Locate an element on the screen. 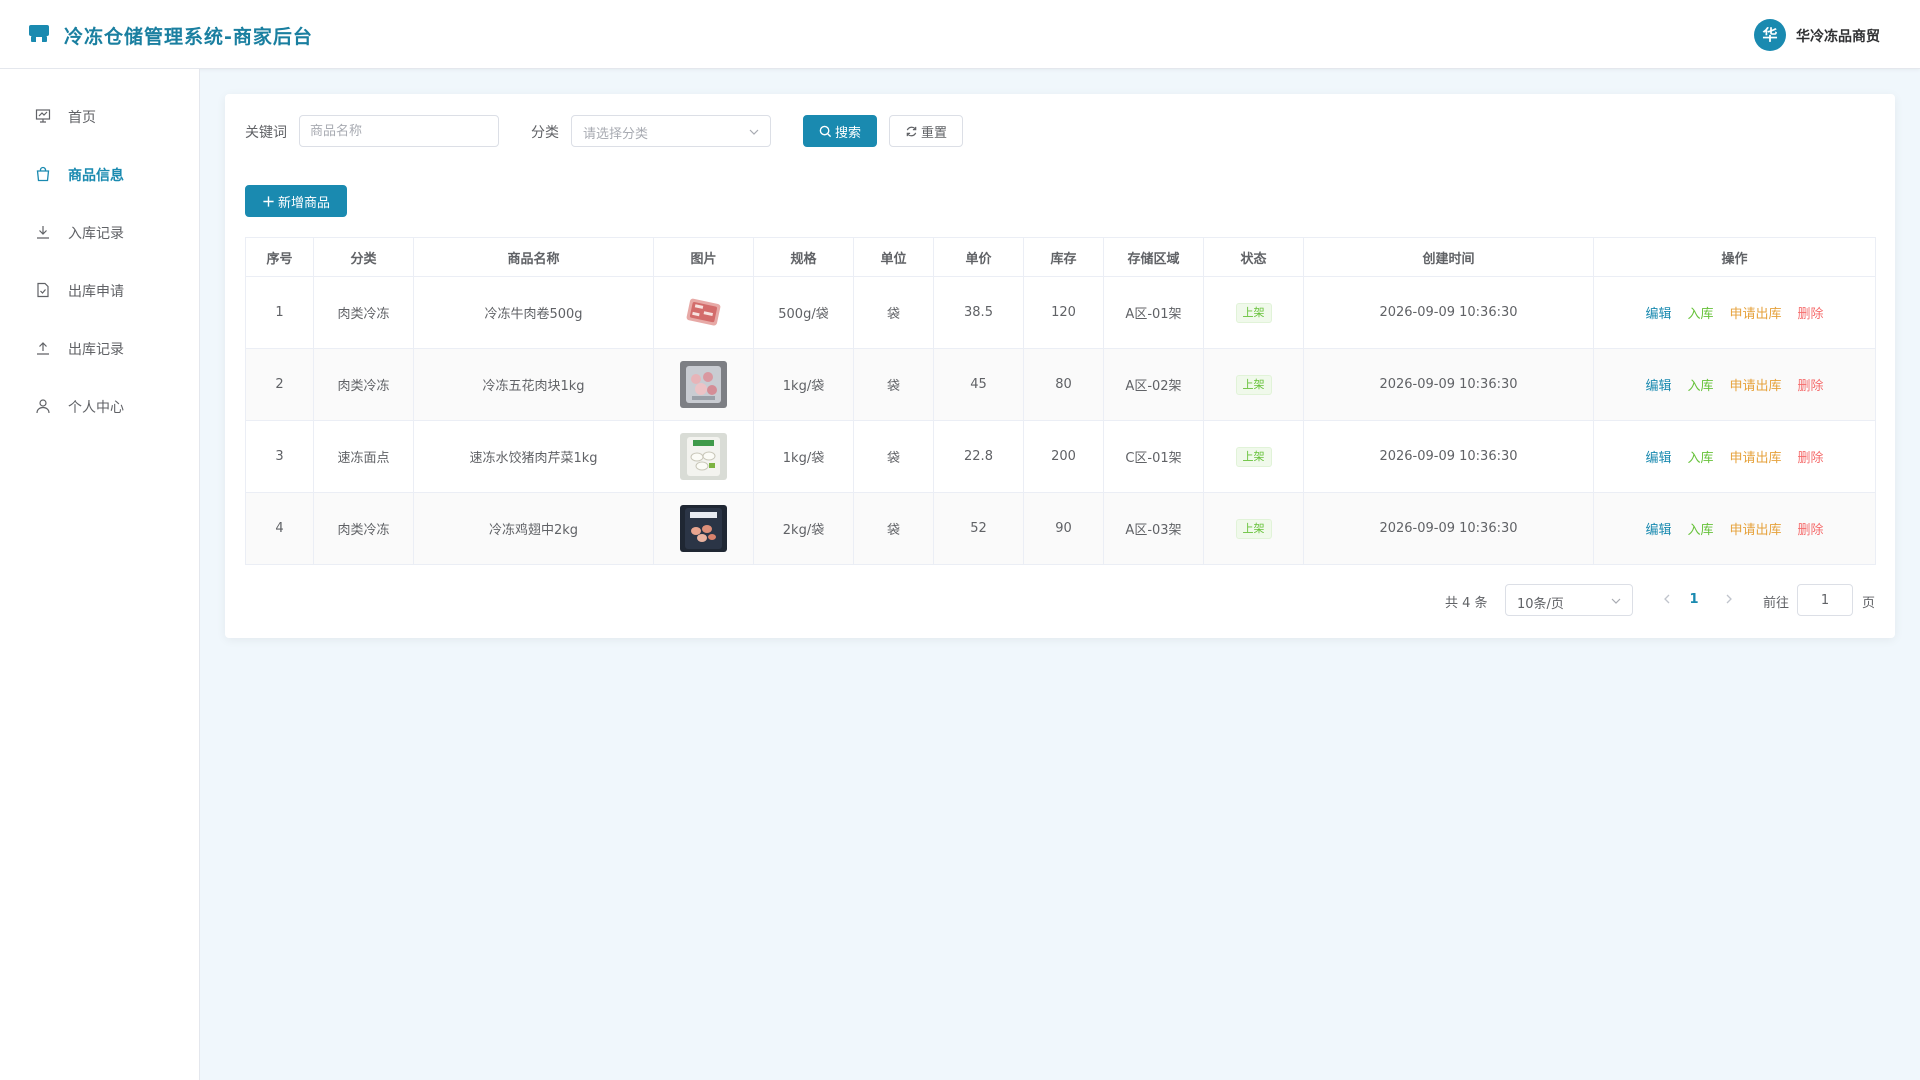 This screenshot has height=1080, width=1920. prev-page-icon is located at coordinates (1667, 599).